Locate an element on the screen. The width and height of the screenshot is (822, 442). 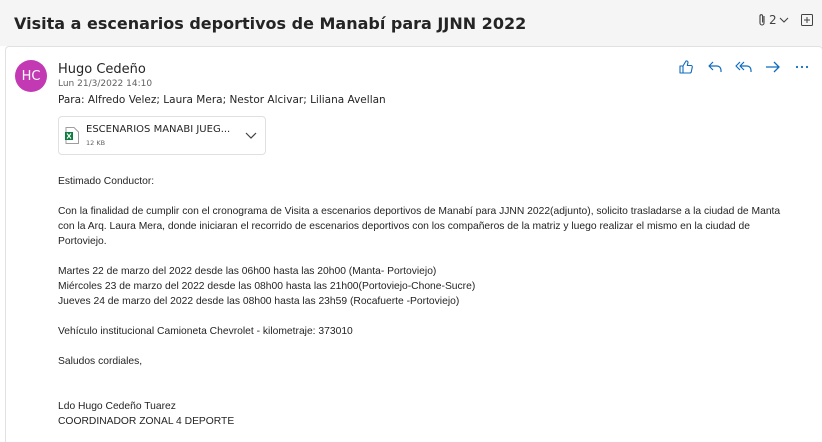
closing: Saludos cordiales, is located at coordinates (100, 361).